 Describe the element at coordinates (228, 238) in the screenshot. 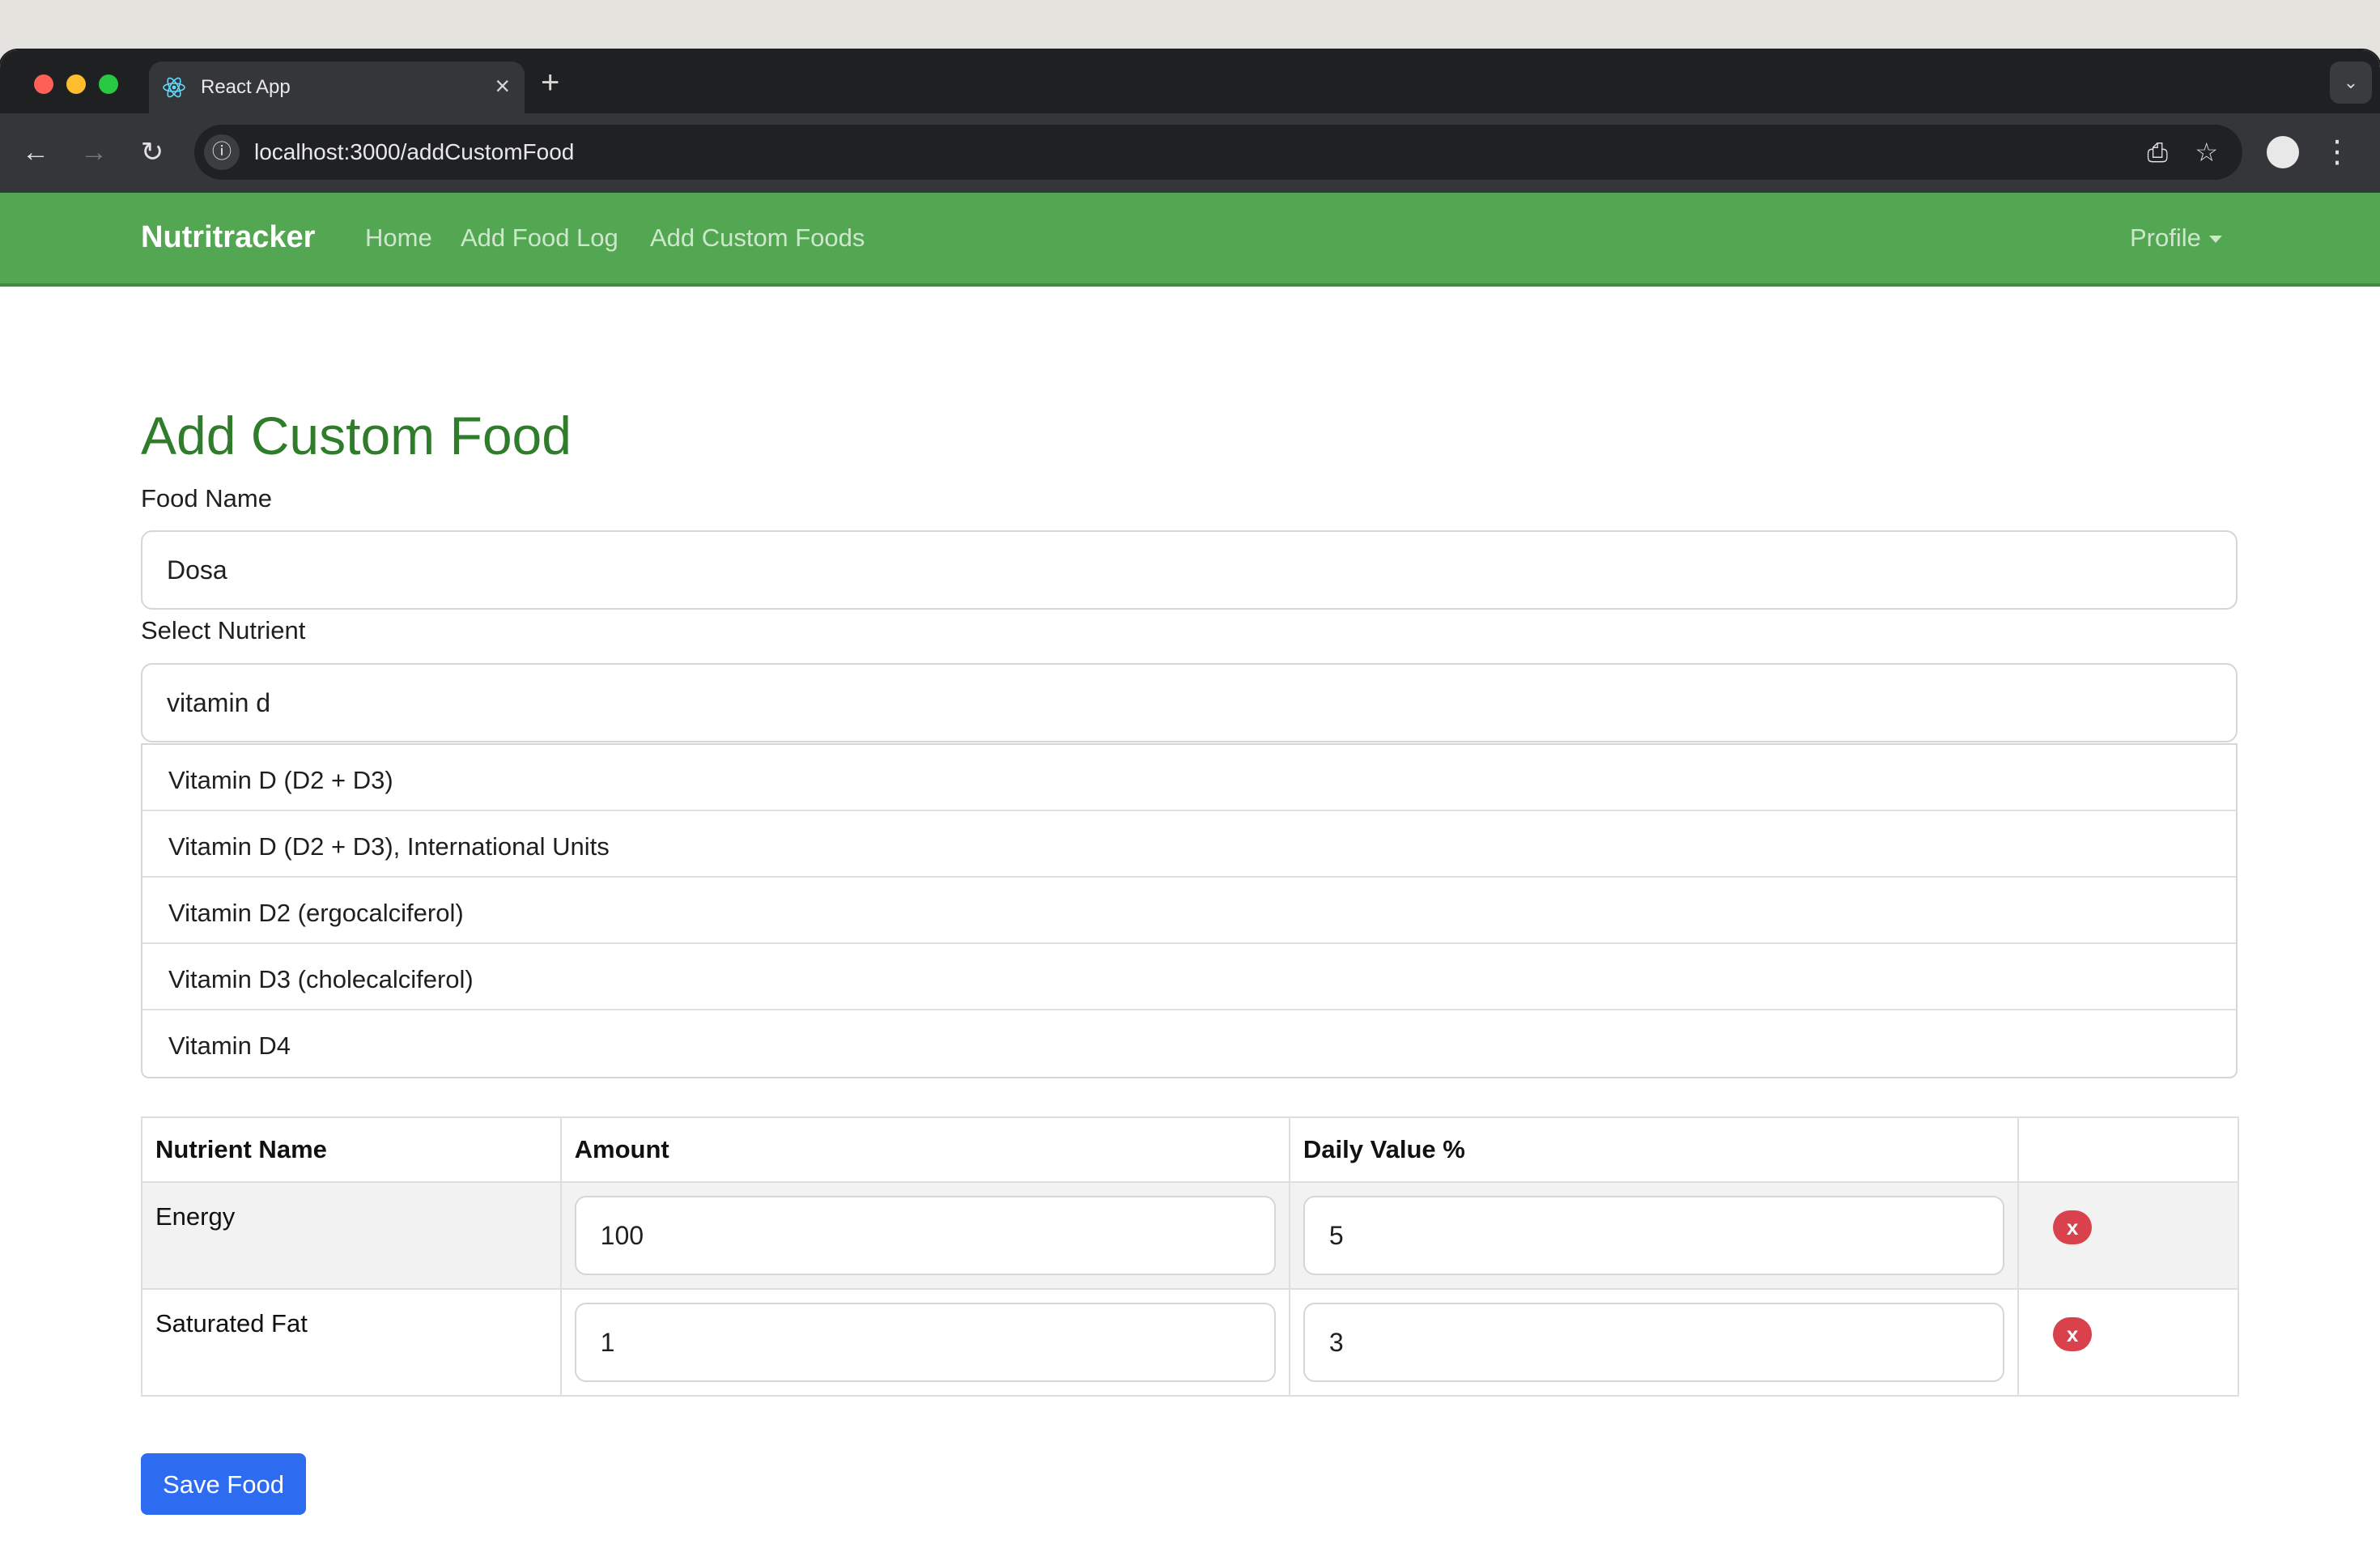

I see `brand-link: Nutritracker` at that location.